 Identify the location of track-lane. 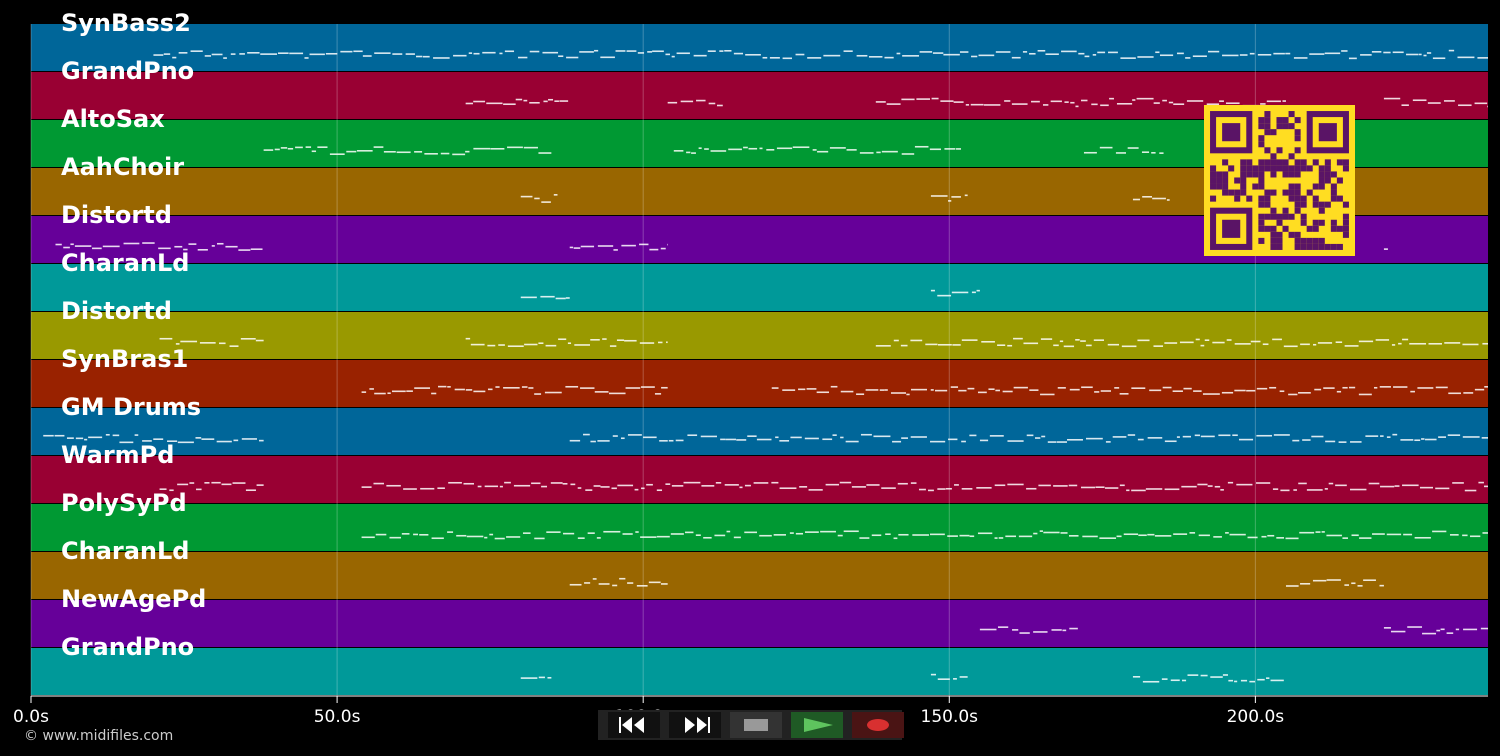
(759, 335).